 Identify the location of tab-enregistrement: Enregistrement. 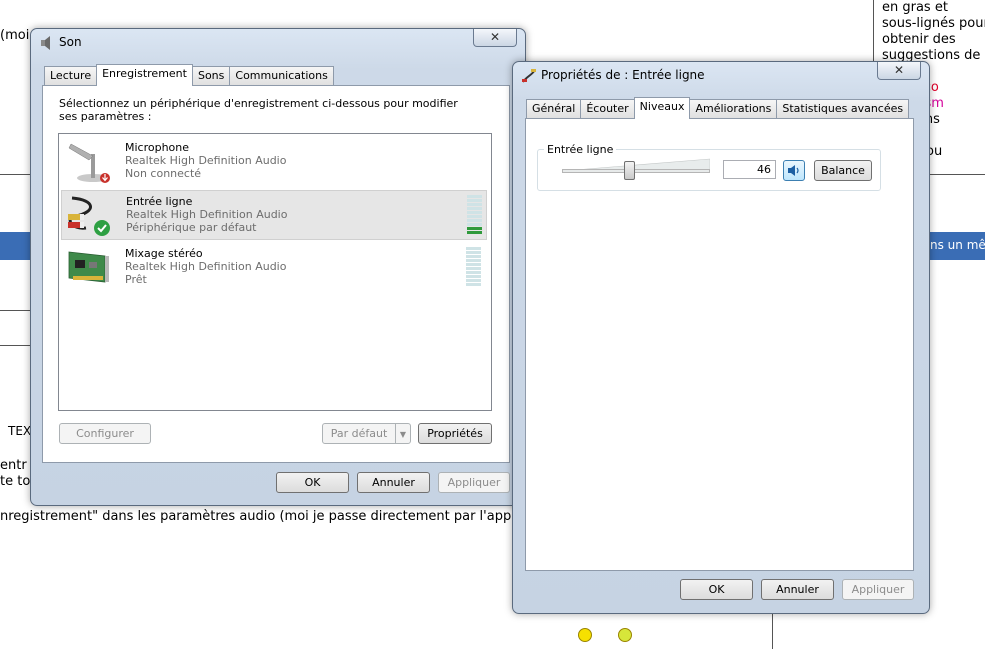
(144, 75).